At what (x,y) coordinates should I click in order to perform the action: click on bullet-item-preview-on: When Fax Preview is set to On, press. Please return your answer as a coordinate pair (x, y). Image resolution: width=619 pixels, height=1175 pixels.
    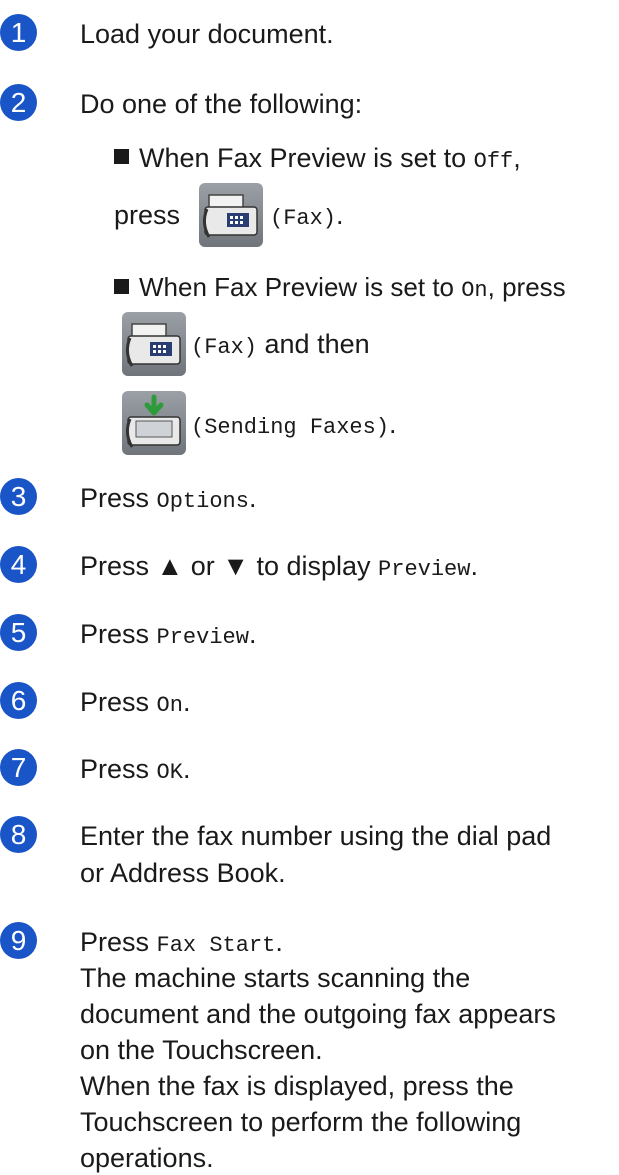
    Looking at the image, I should click on (340, 289).